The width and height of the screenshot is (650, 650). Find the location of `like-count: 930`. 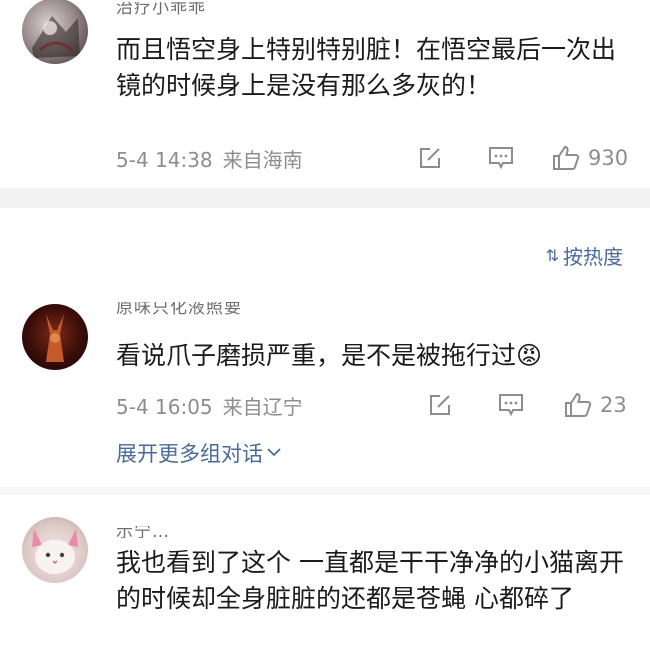

like-count: 930 is located at coordinates (608, 158).